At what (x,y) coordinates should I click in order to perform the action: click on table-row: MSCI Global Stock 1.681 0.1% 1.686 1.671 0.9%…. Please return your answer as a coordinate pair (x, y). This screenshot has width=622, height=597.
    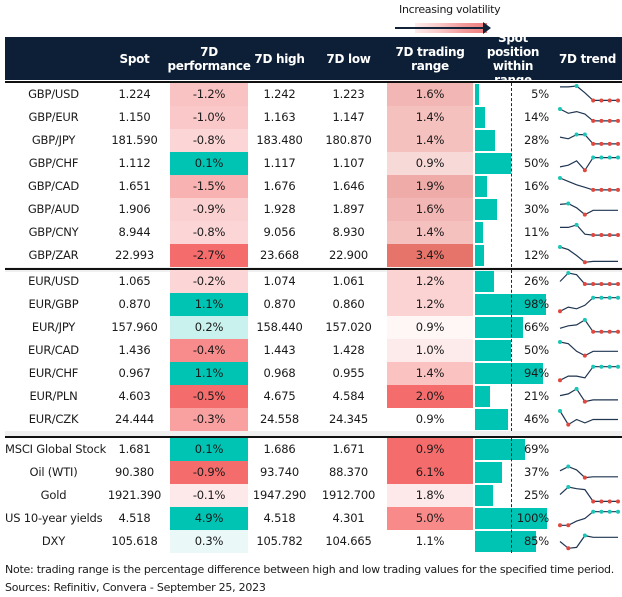
    Looking at the image, I should click on (313, 449).